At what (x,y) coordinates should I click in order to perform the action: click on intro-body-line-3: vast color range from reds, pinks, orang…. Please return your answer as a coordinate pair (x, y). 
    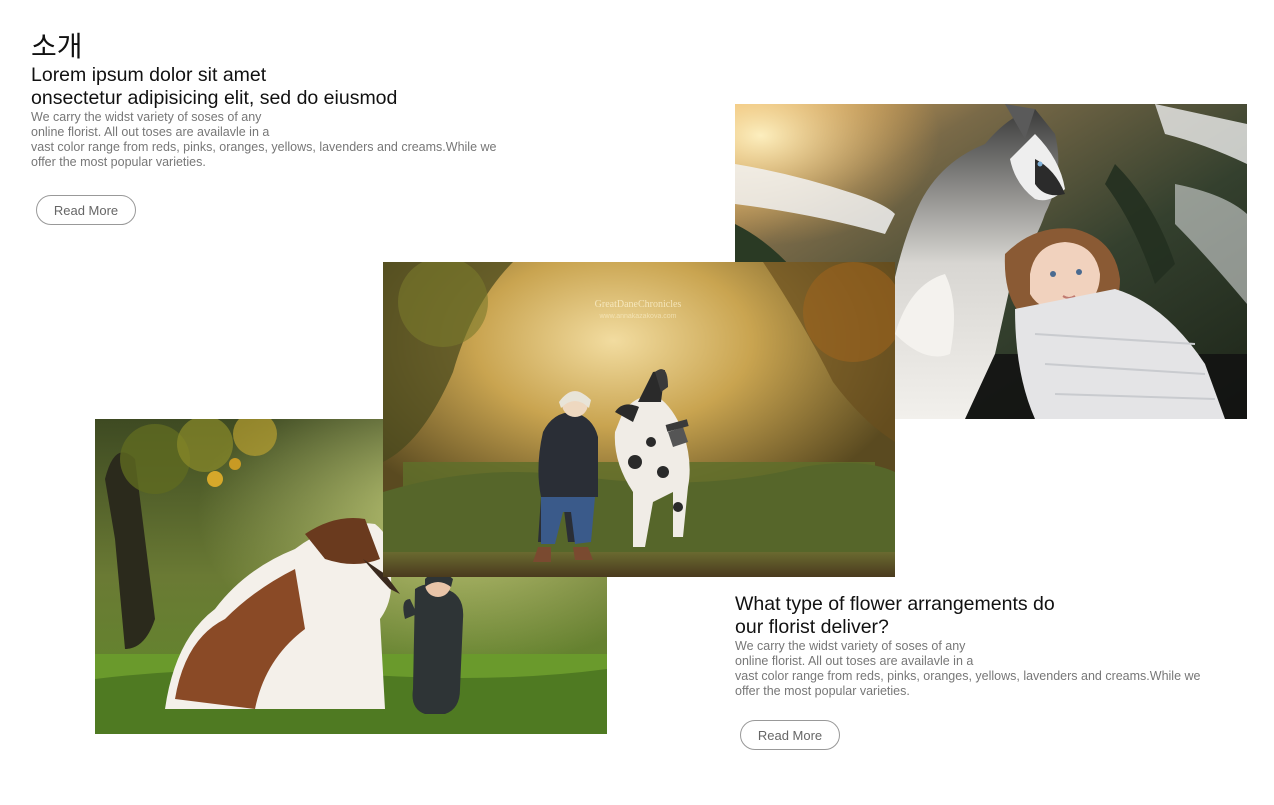
    Looking at the image, I should click on (264, 147).